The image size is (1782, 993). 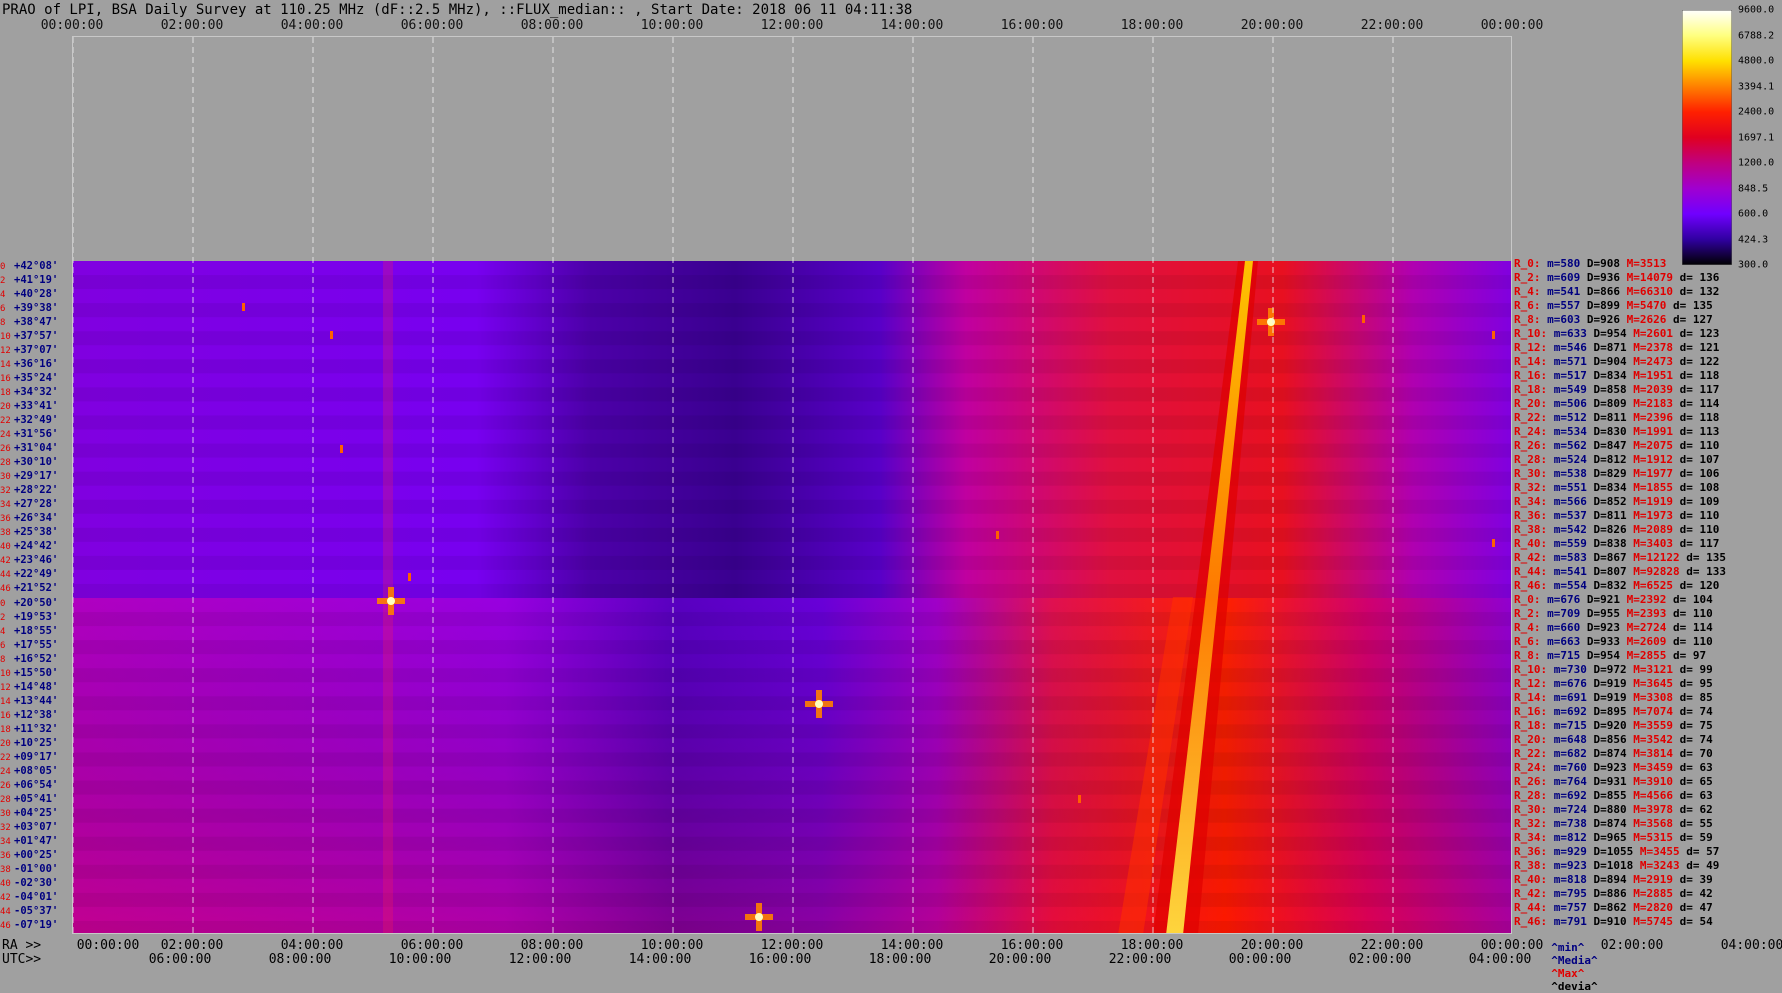 I want to click on stat-d: d= 118, so click(x=1702, y=417).